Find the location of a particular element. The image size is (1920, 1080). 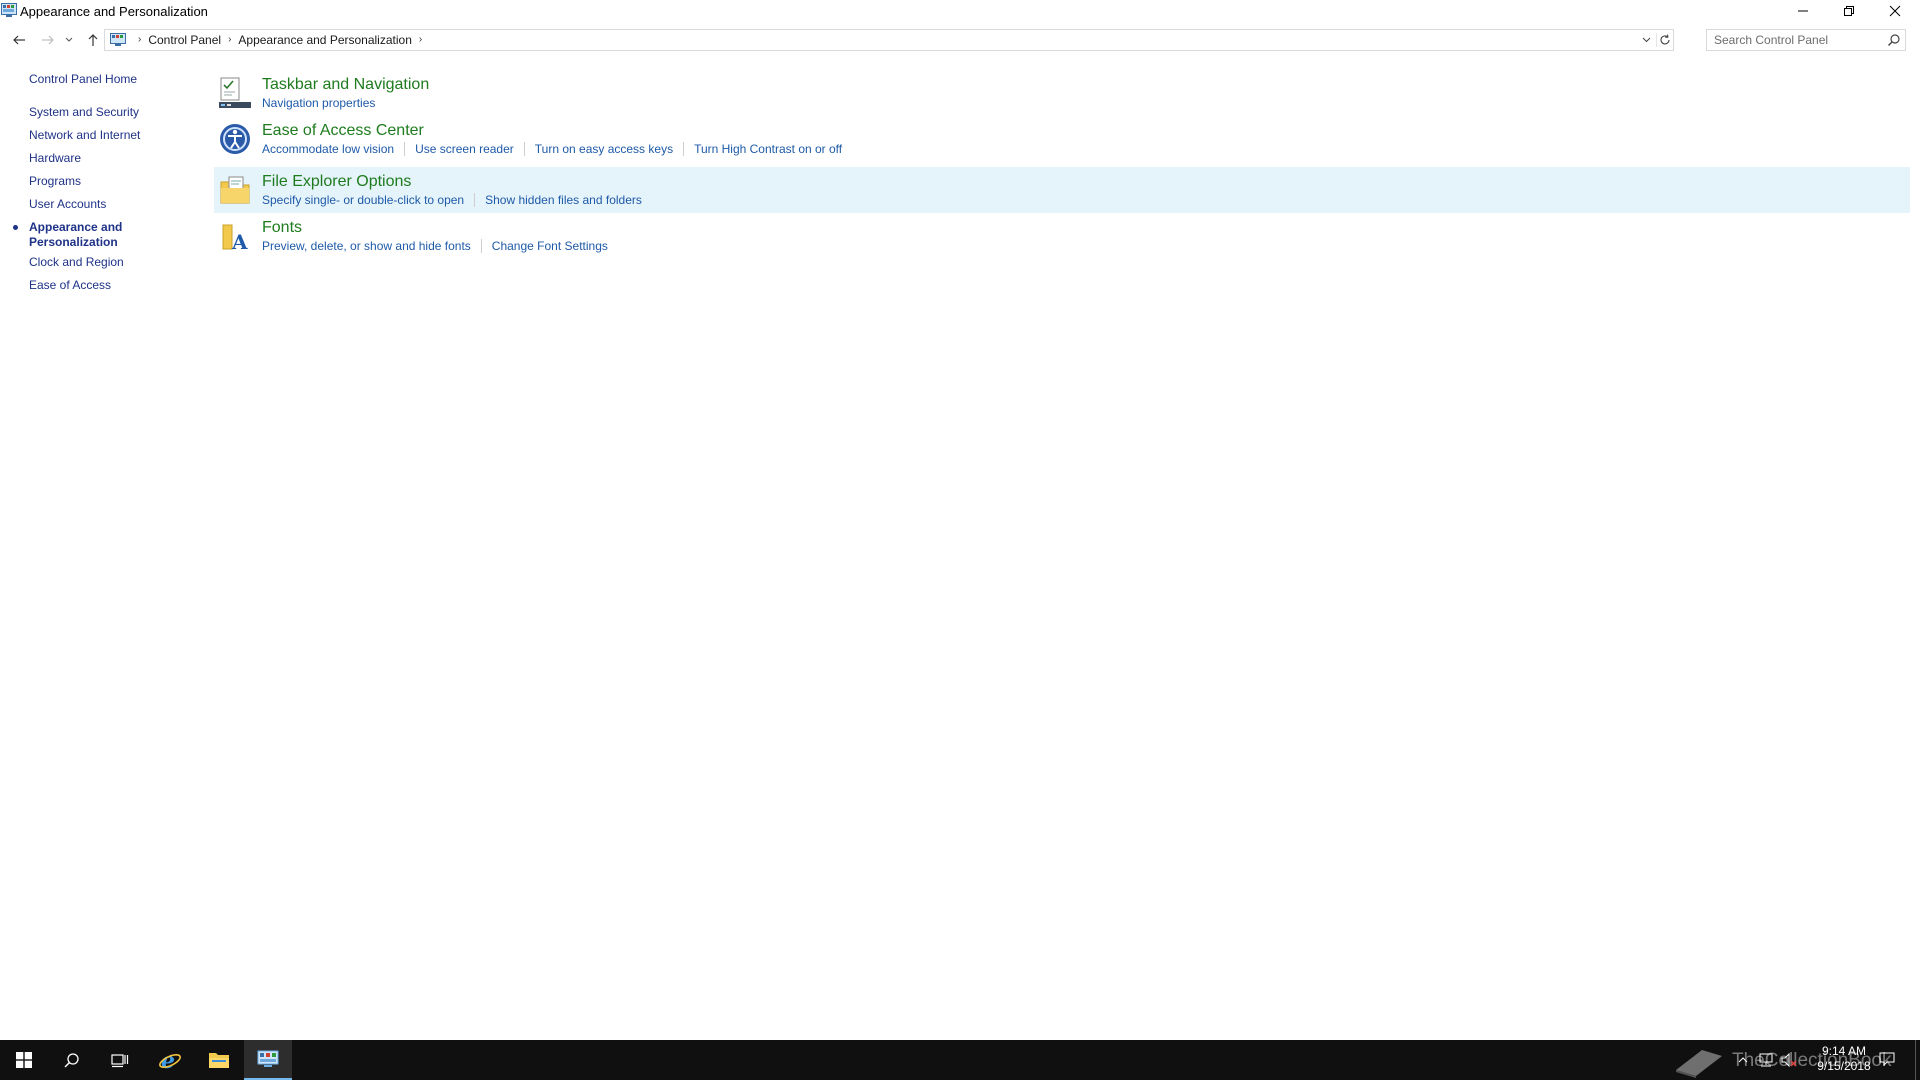

refresh-icon is located at coordinates (1665, 39).